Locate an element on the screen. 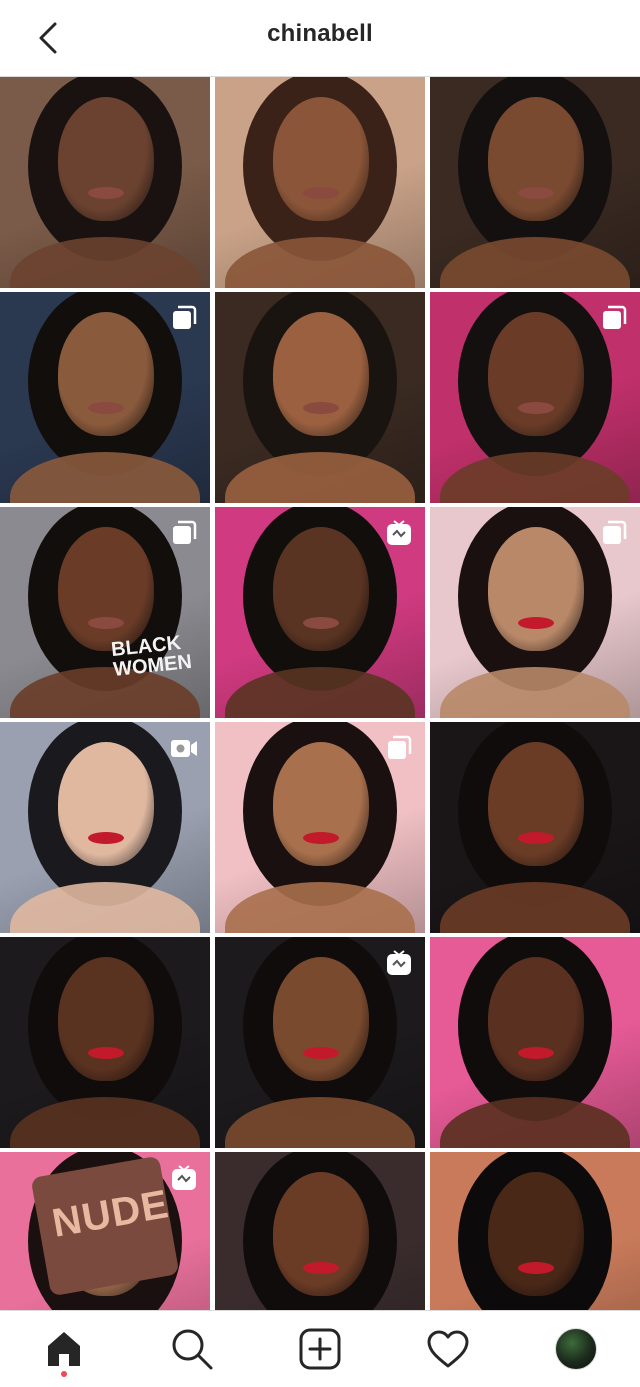 This screenshot has height=1387, width=640. home-icon is located at coordinates (64, 1349).